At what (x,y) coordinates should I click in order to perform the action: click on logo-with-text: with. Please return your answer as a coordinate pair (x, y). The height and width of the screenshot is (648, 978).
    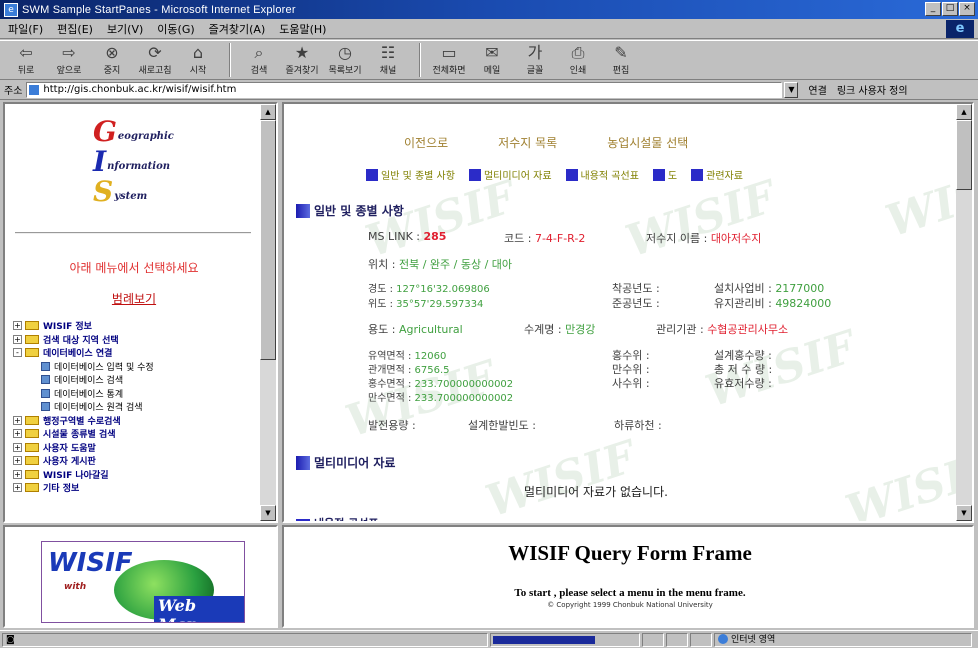
    Looking at the image, I should click on (75, 587).